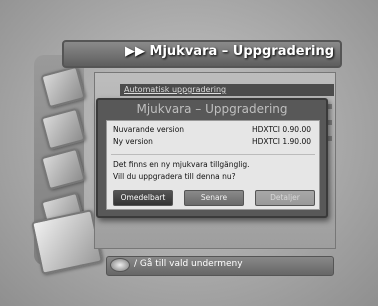 The width and height of the screenshot is (378, 306). Describe the element at coordinates (281, 129) in the screenshot. I see `current-version-value: HDXTCI 0.90.00` at that location.